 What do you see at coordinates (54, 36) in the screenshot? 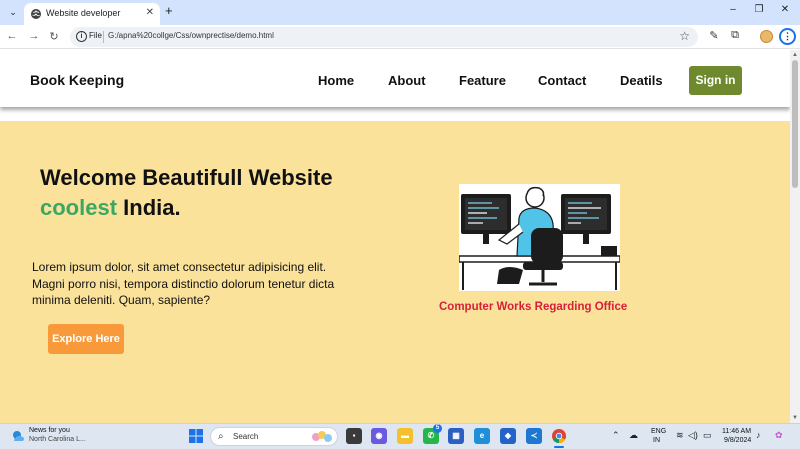
I see `reload-icon: ↻` at bounding box center [54, 36].